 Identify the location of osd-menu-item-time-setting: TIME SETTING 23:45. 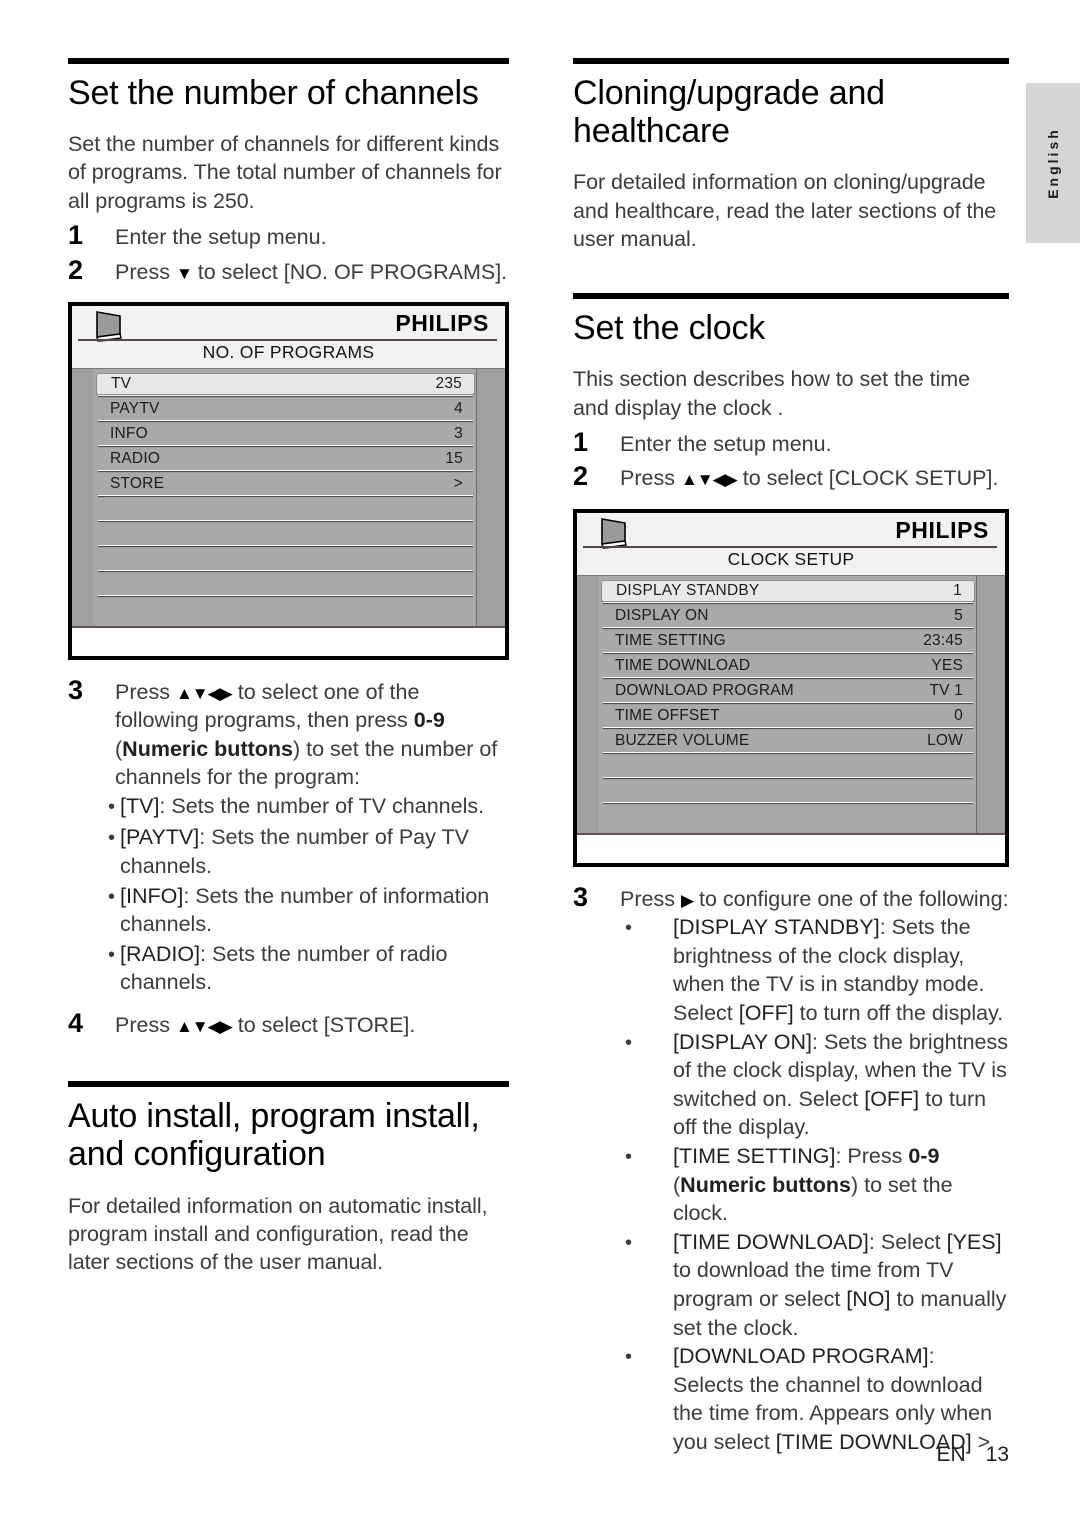
(788, 641).